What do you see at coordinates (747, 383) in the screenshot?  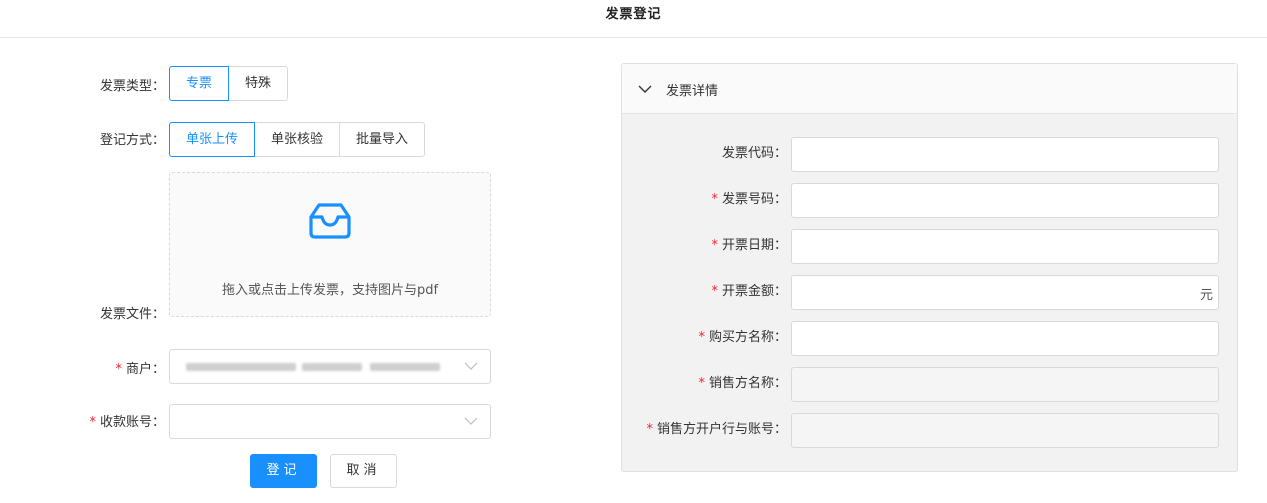 I see `seller-name-label-text: 销售方名称：` at bounding box center [747, 383].